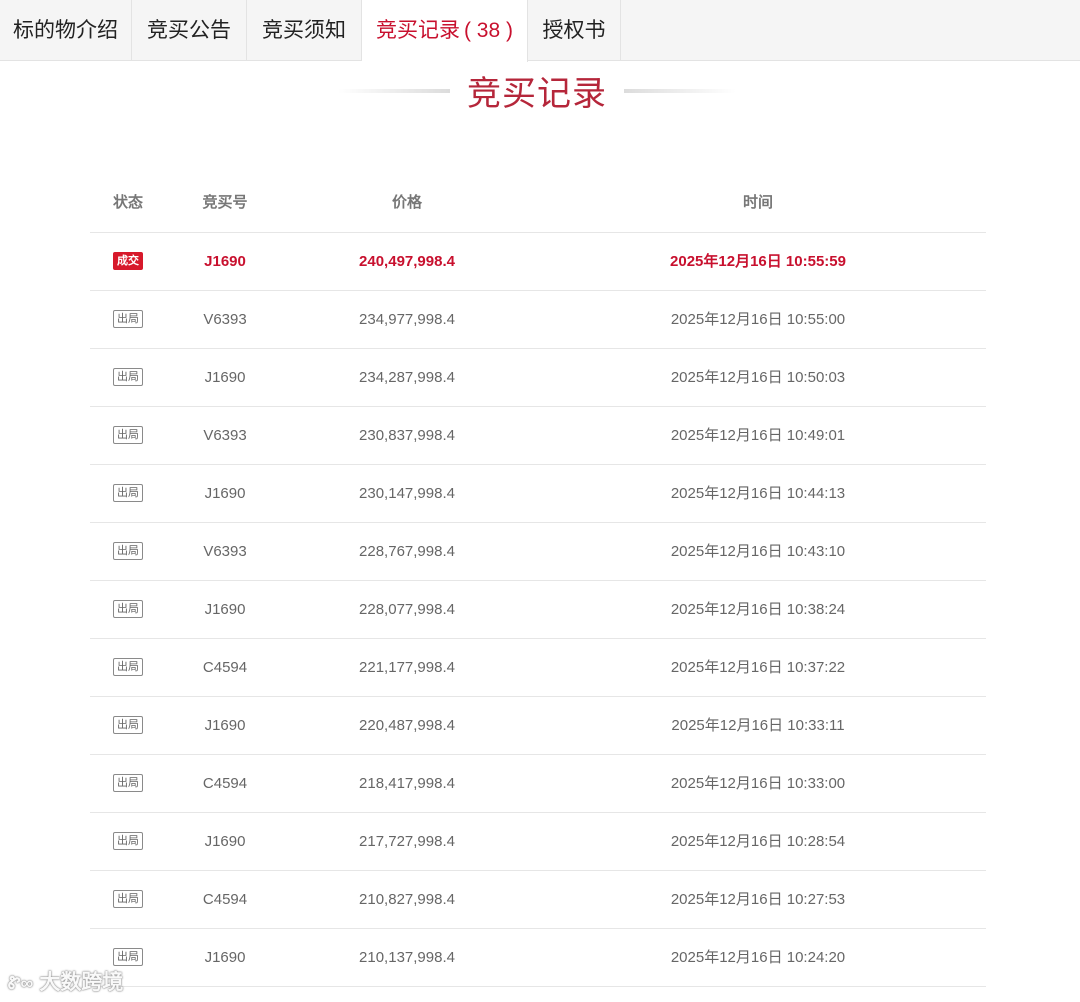  I want to click on tab-label: 授权书, so click(574, 30).